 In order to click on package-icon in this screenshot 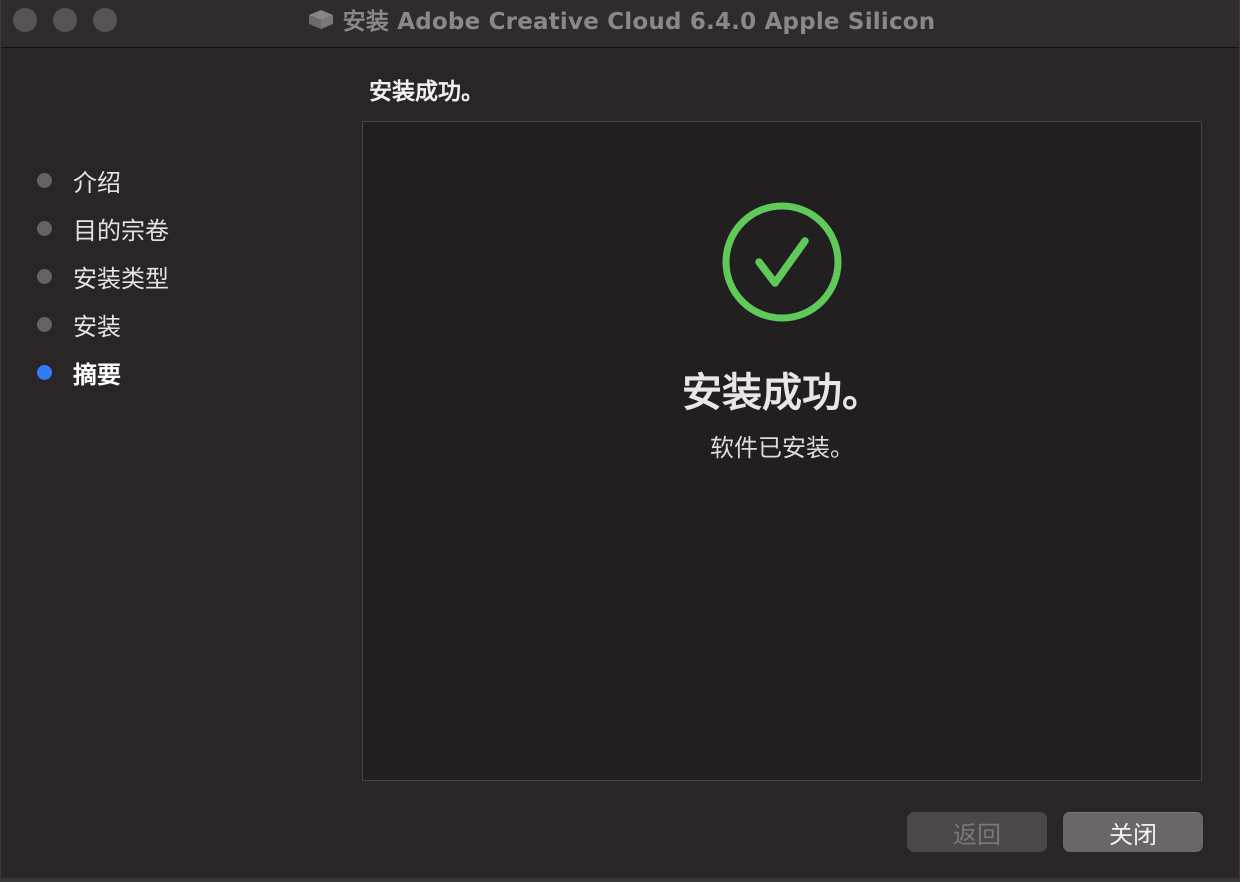, I will do `click(320, 19)`.